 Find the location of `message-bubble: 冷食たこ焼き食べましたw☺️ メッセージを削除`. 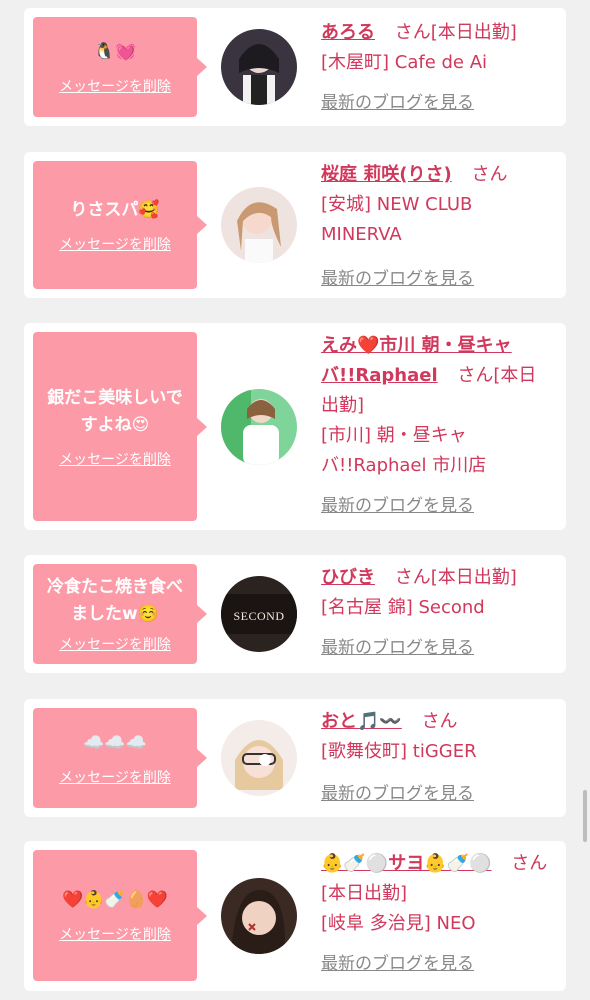

message-bubble: 冷食たこ焼き食べましたw☺️ メッセージを削除 is located at coordinates (120, 614).